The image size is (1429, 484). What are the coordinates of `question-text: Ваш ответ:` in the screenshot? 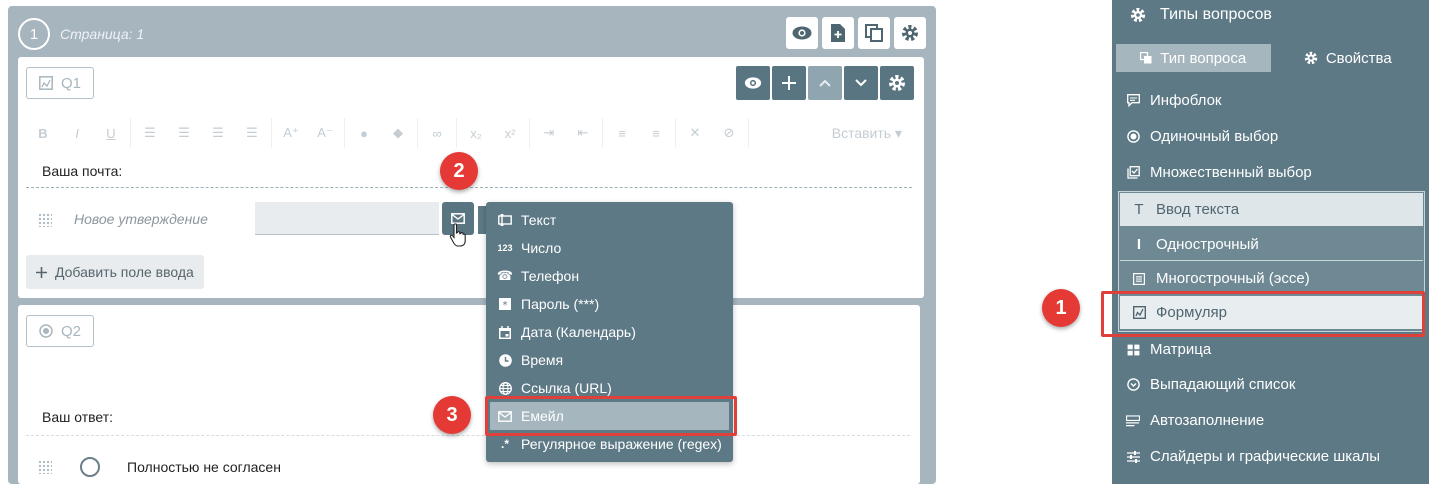 It's located at (77, 417).